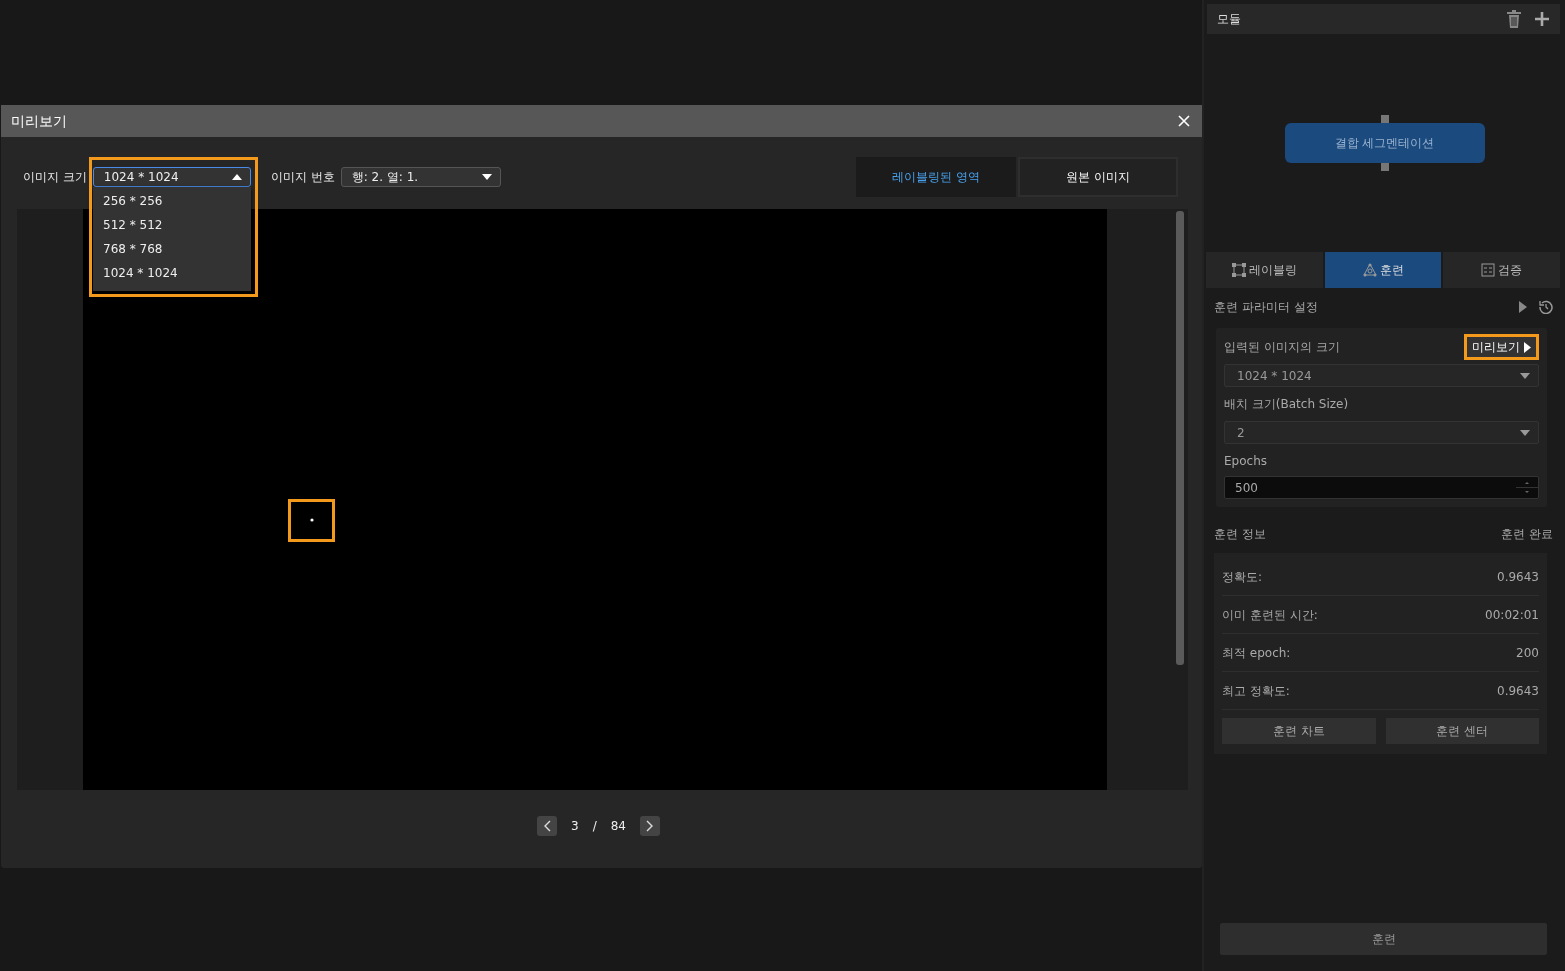 This screenshot has width=1565, height=971. What do you see at coordinates (936, 177) in the screenshot?
I see `view-tab: 레이블링된 영역` at bounding box center [936, 177].